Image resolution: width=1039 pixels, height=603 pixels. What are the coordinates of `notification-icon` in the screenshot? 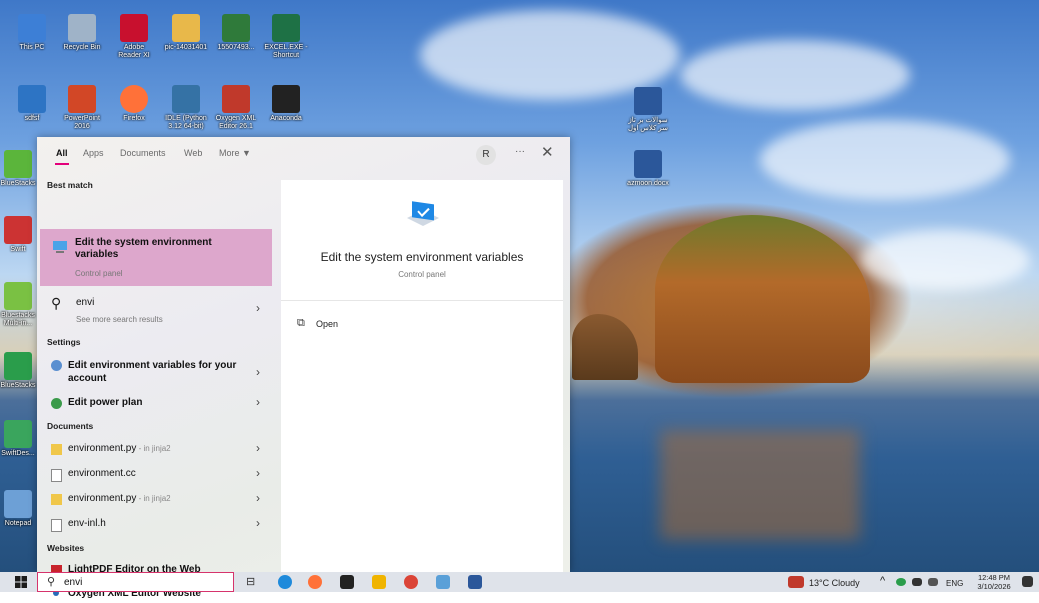 It's located at (1027, 581).